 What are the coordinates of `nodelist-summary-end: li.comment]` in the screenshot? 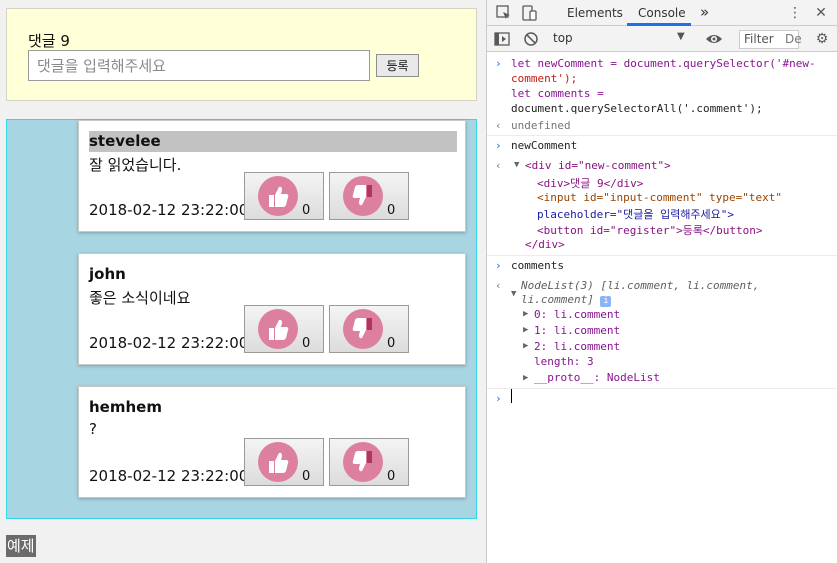 It's located at (557, 299).